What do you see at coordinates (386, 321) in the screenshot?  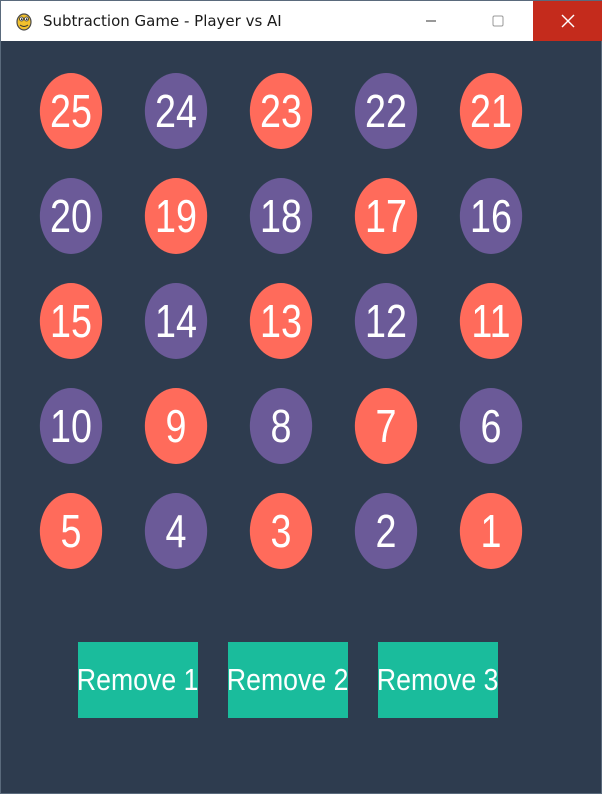 I see `number-tile: 12` at bounding box center [386, 321].